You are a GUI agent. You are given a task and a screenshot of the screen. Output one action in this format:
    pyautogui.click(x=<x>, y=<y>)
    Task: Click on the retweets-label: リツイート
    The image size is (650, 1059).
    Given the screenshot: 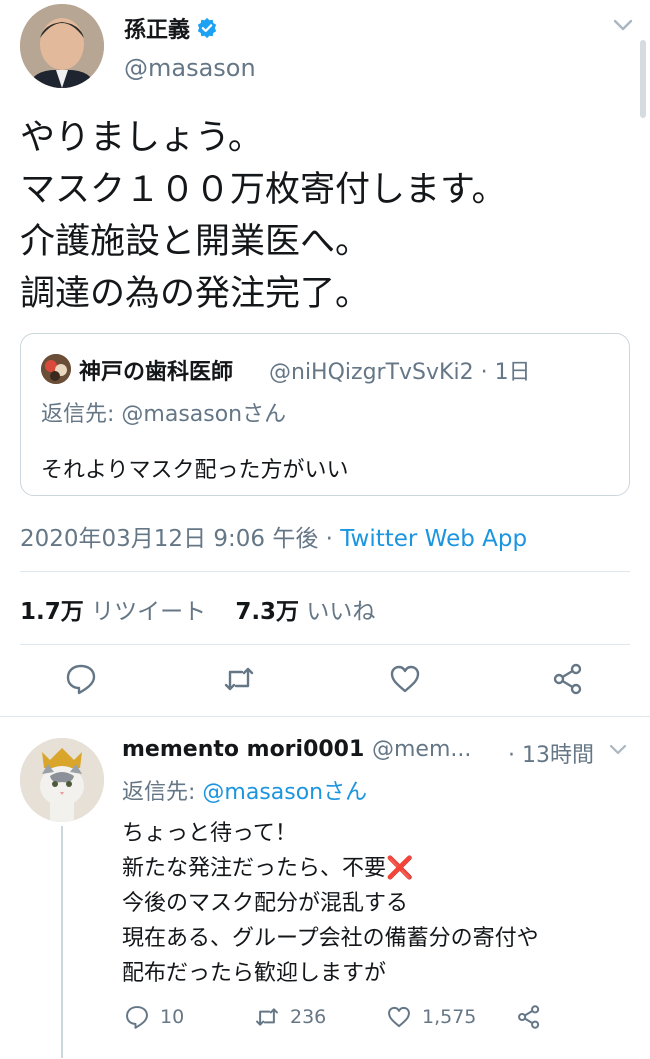 What is the action you would take?
    pyautogui.click(x=149, y=612)
    